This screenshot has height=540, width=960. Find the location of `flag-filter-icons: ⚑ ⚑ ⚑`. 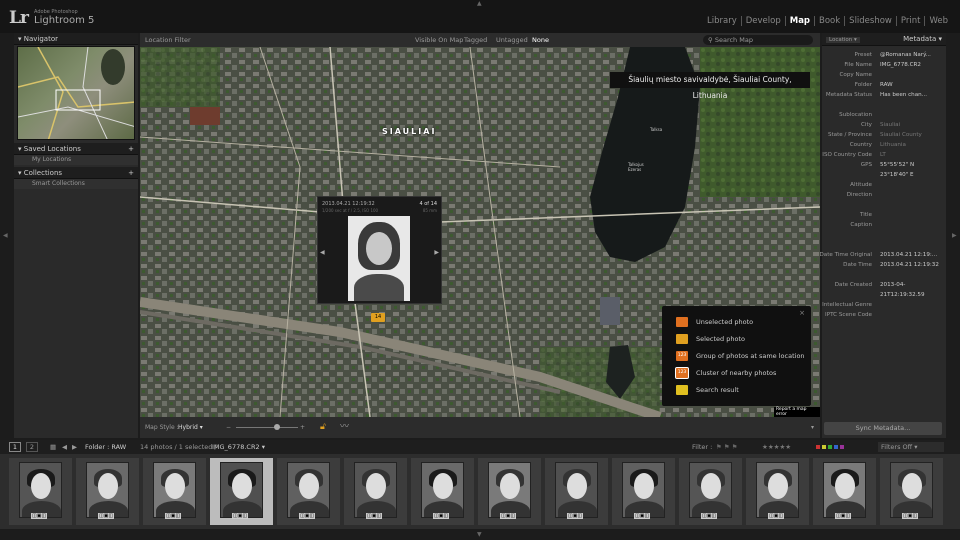

flag-filter-icons: ⚑ ⚑ ⚑ is located at coordinates (727, 447).